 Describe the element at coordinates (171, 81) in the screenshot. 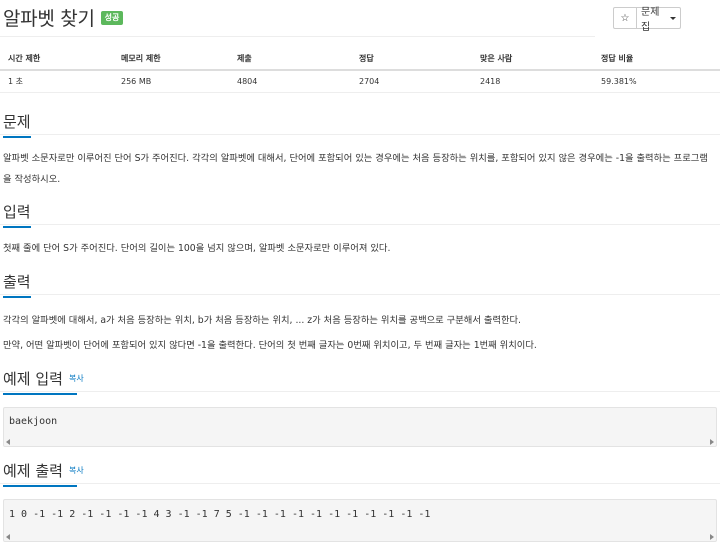

I see `memory-limit-value: 256 MB` at that location.